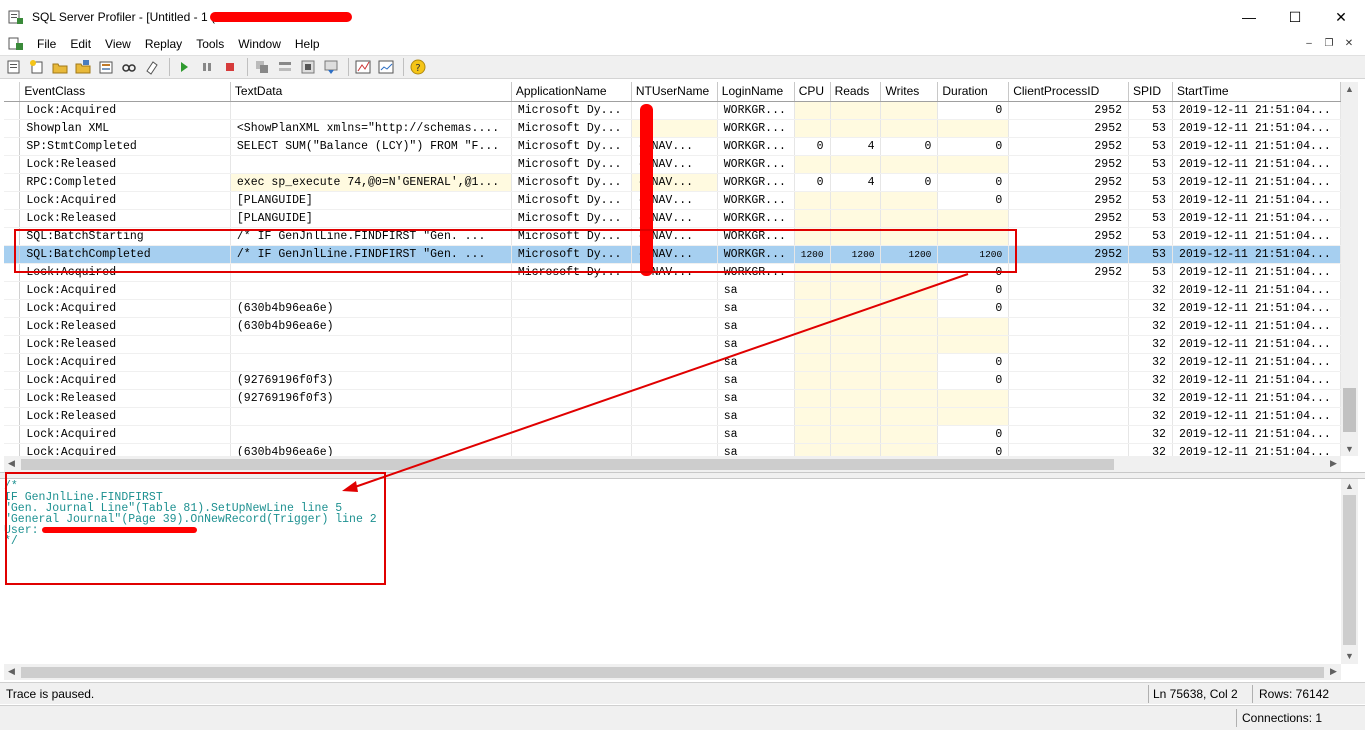 The width and height of the screenshot is (1365, 730). Describe the element at coordinates (163, 44) in the screenshot. I see `menu-replay: Replay` at that location.